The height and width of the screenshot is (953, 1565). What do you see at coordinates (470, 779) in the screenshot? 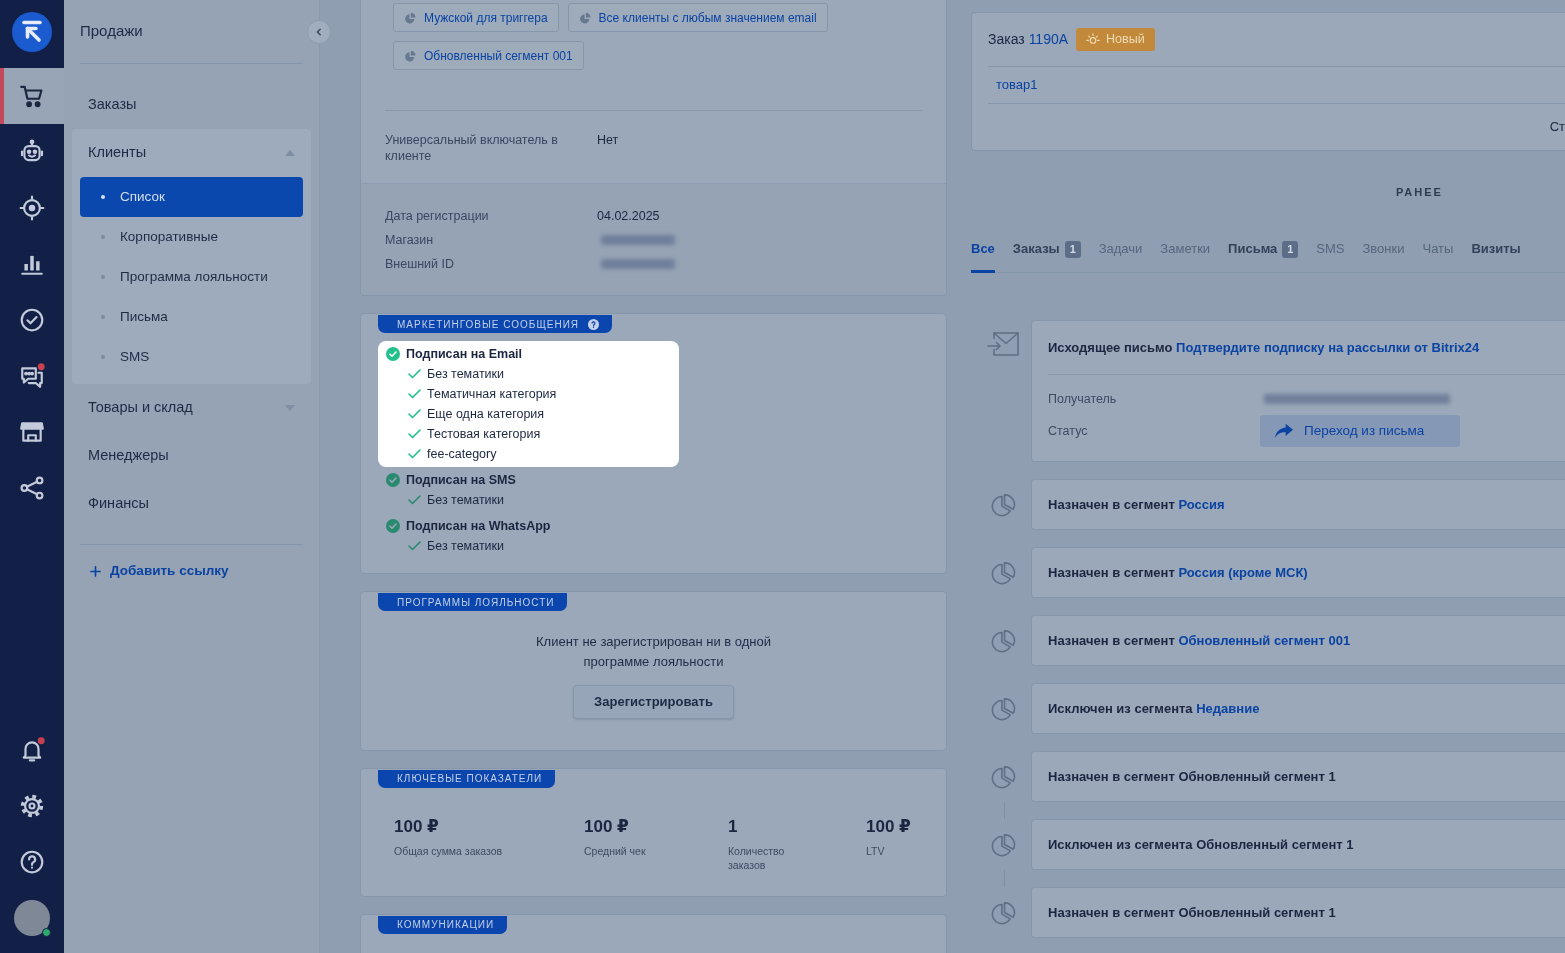
I see `section-title: КЛЮЧЕВЫЕ ПОКАЗАТЕЛИ` at bounding box center [470, 779].